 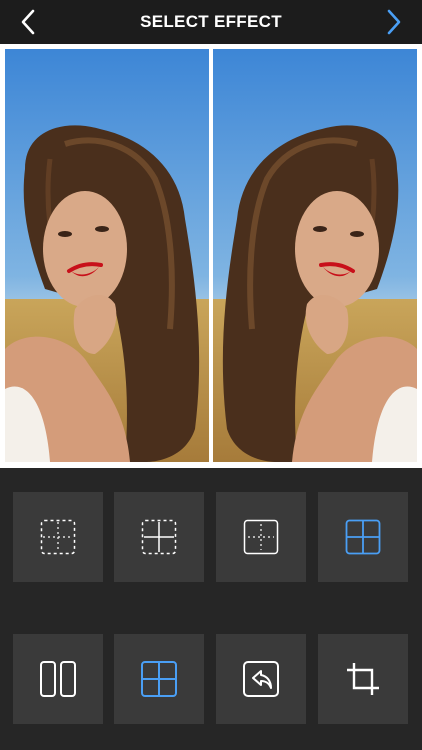 I want to click on split-two-columns-icon, so click(x=58, y=679).